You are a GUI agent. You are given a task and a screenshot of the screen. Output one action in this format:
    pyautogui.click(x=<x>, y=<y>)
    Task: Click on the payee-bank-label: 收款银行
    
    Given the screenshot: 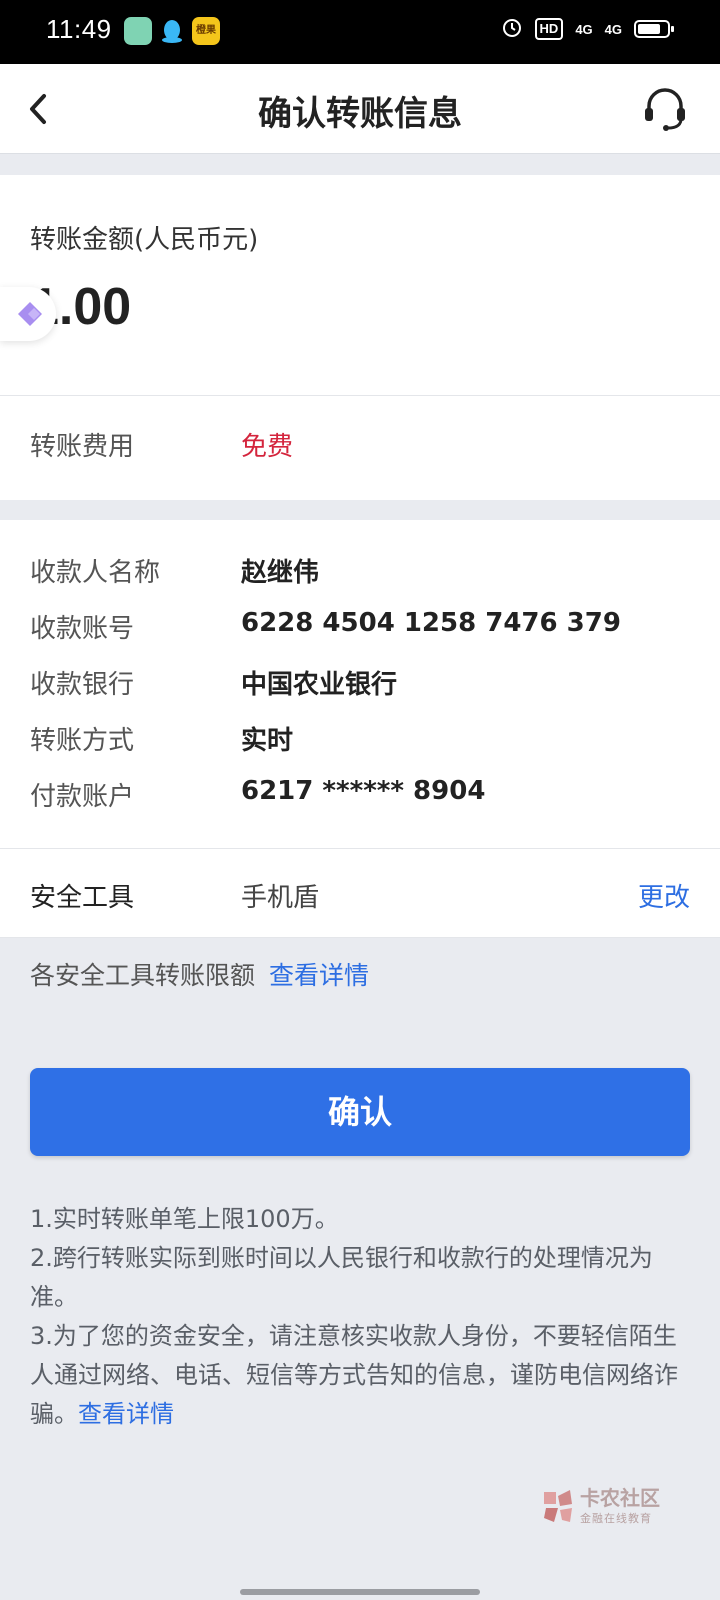 What is the action you would take?
    pyautogui.click(x=82, y=685)
    